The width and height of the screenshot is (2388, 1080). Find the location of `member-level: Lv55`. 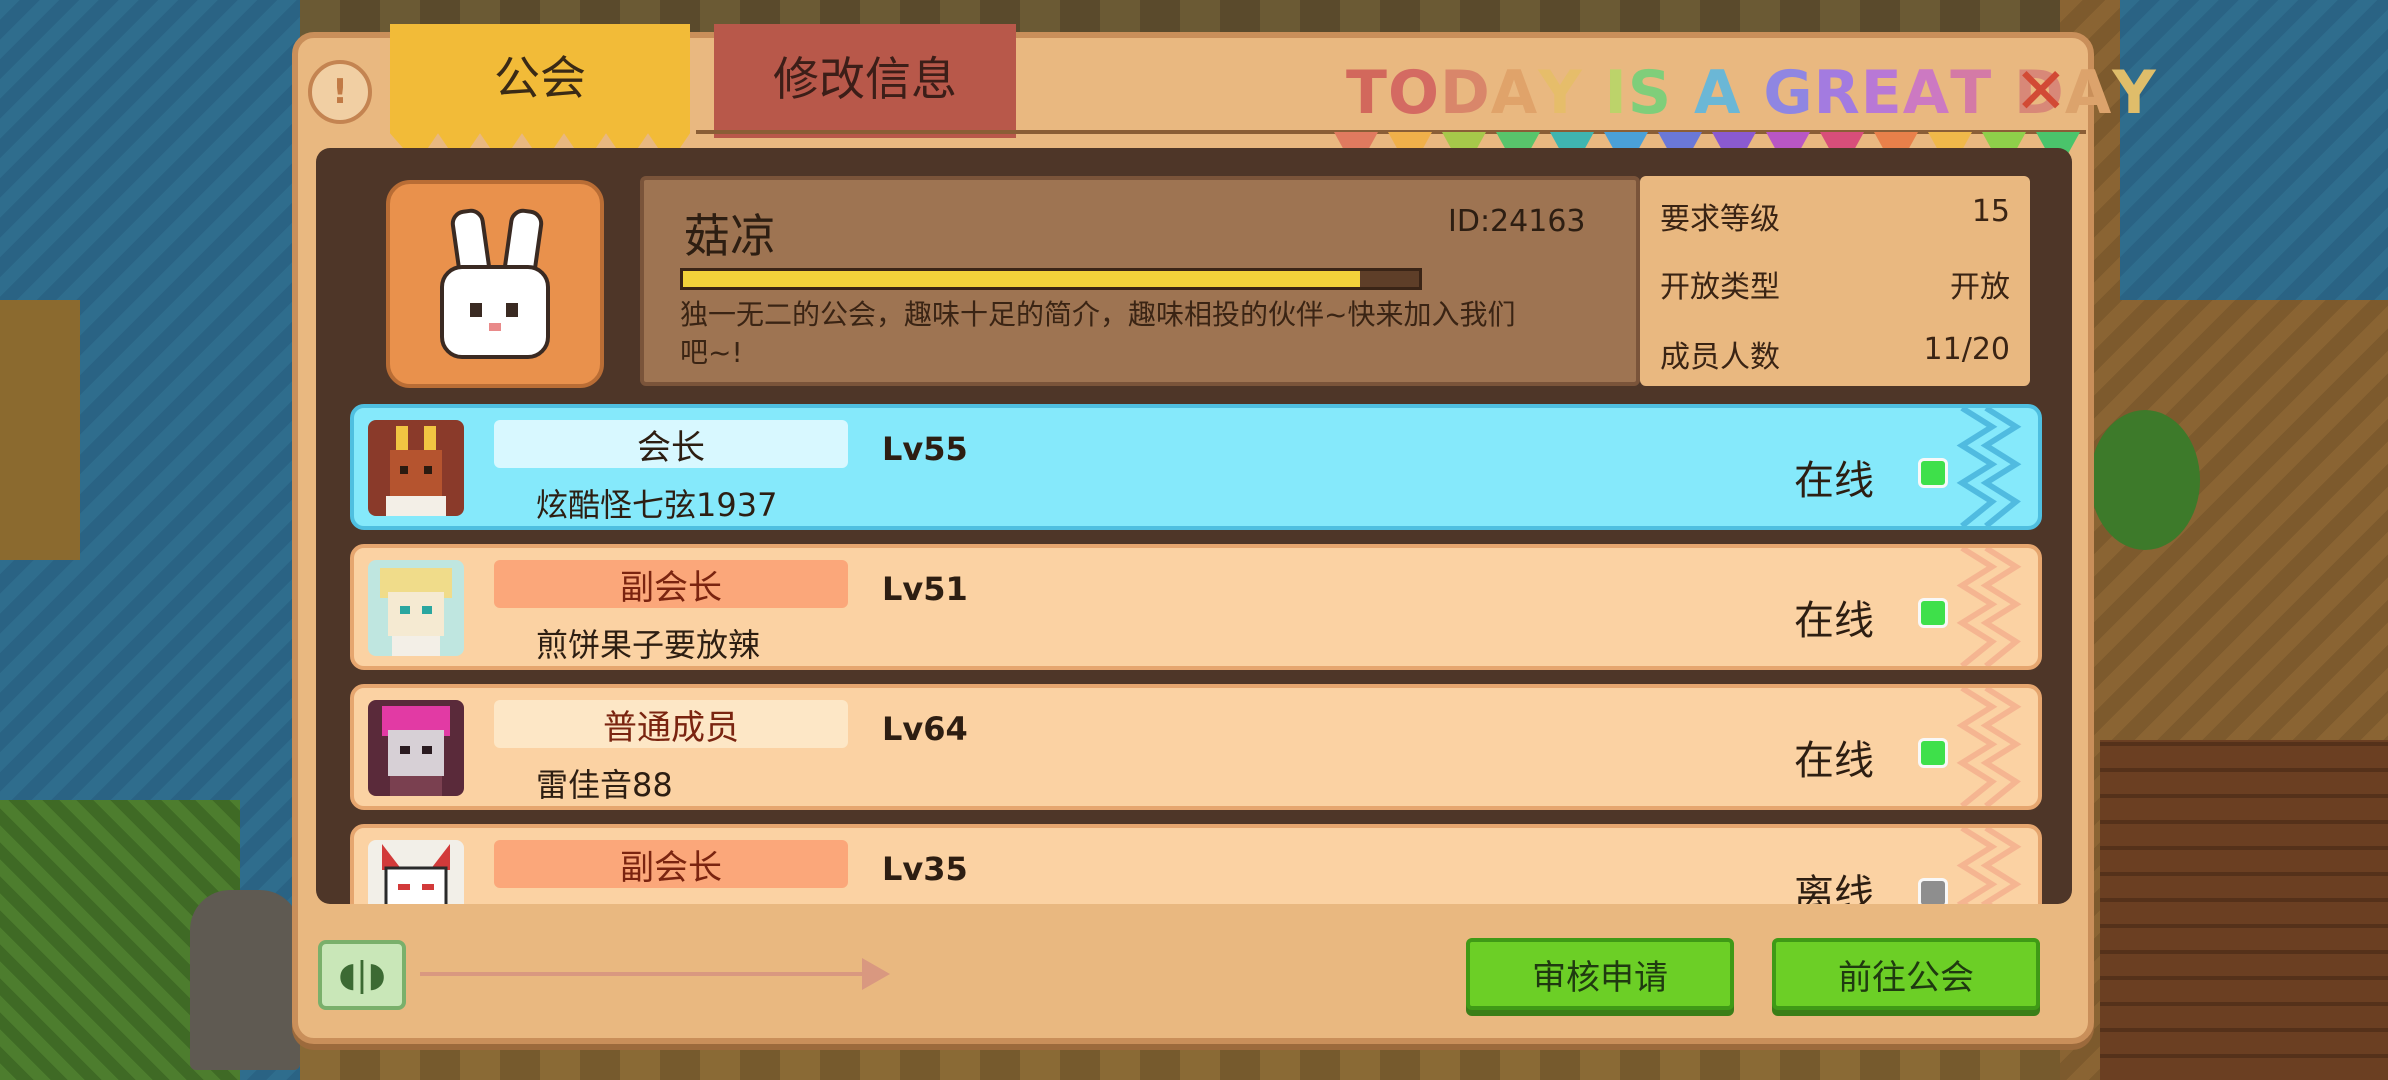

member-level: Lv55 is located at coordinates (925, 449).